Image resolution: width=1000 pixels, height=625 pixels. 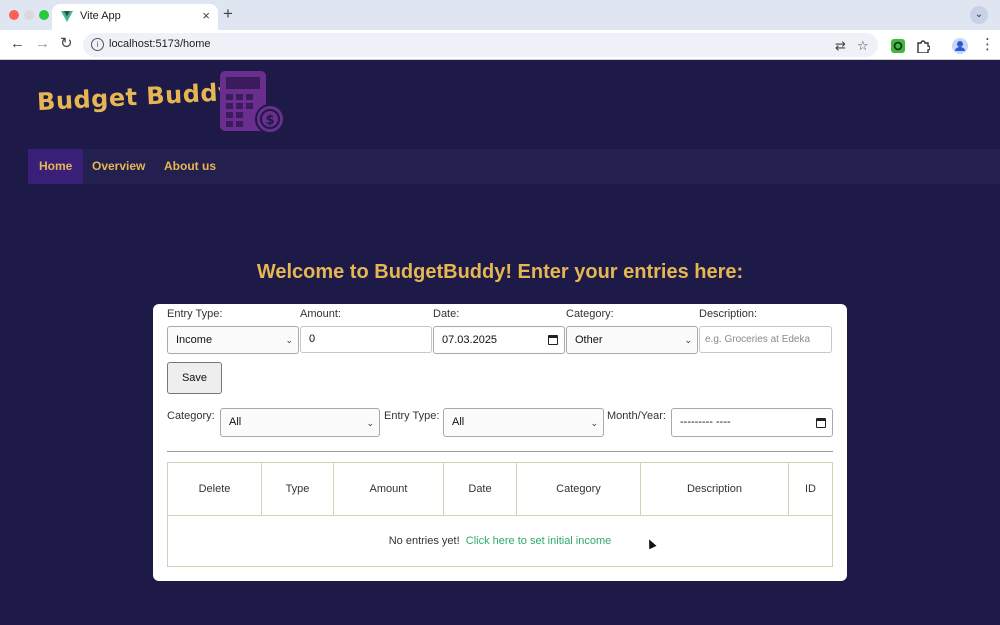 I want to click on tab-search-button: ⌄, so click(x=979, y=15).